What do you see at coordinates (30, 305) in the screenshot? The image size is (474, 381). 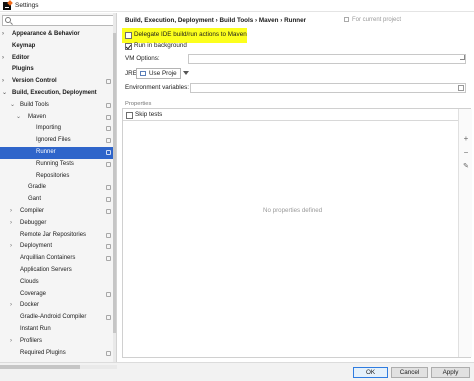 I see `sidebar-item-label: Docker` at bounding box center [30, 305].